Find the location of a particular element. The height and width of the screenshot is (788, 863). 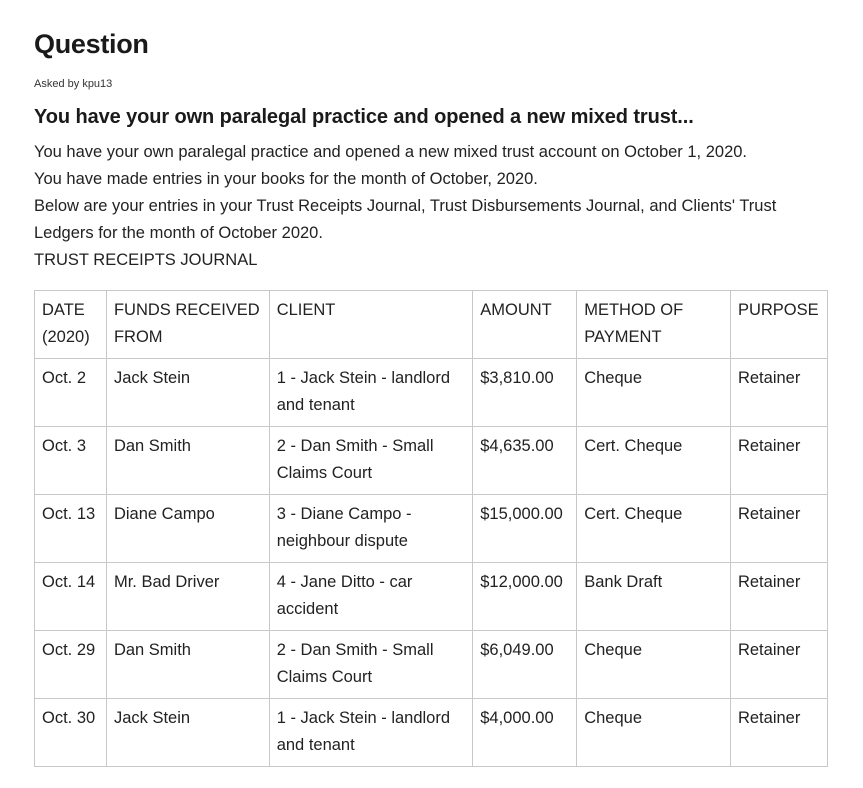

cell-amount: $3,810.00 is located at coordinates (525, 392).